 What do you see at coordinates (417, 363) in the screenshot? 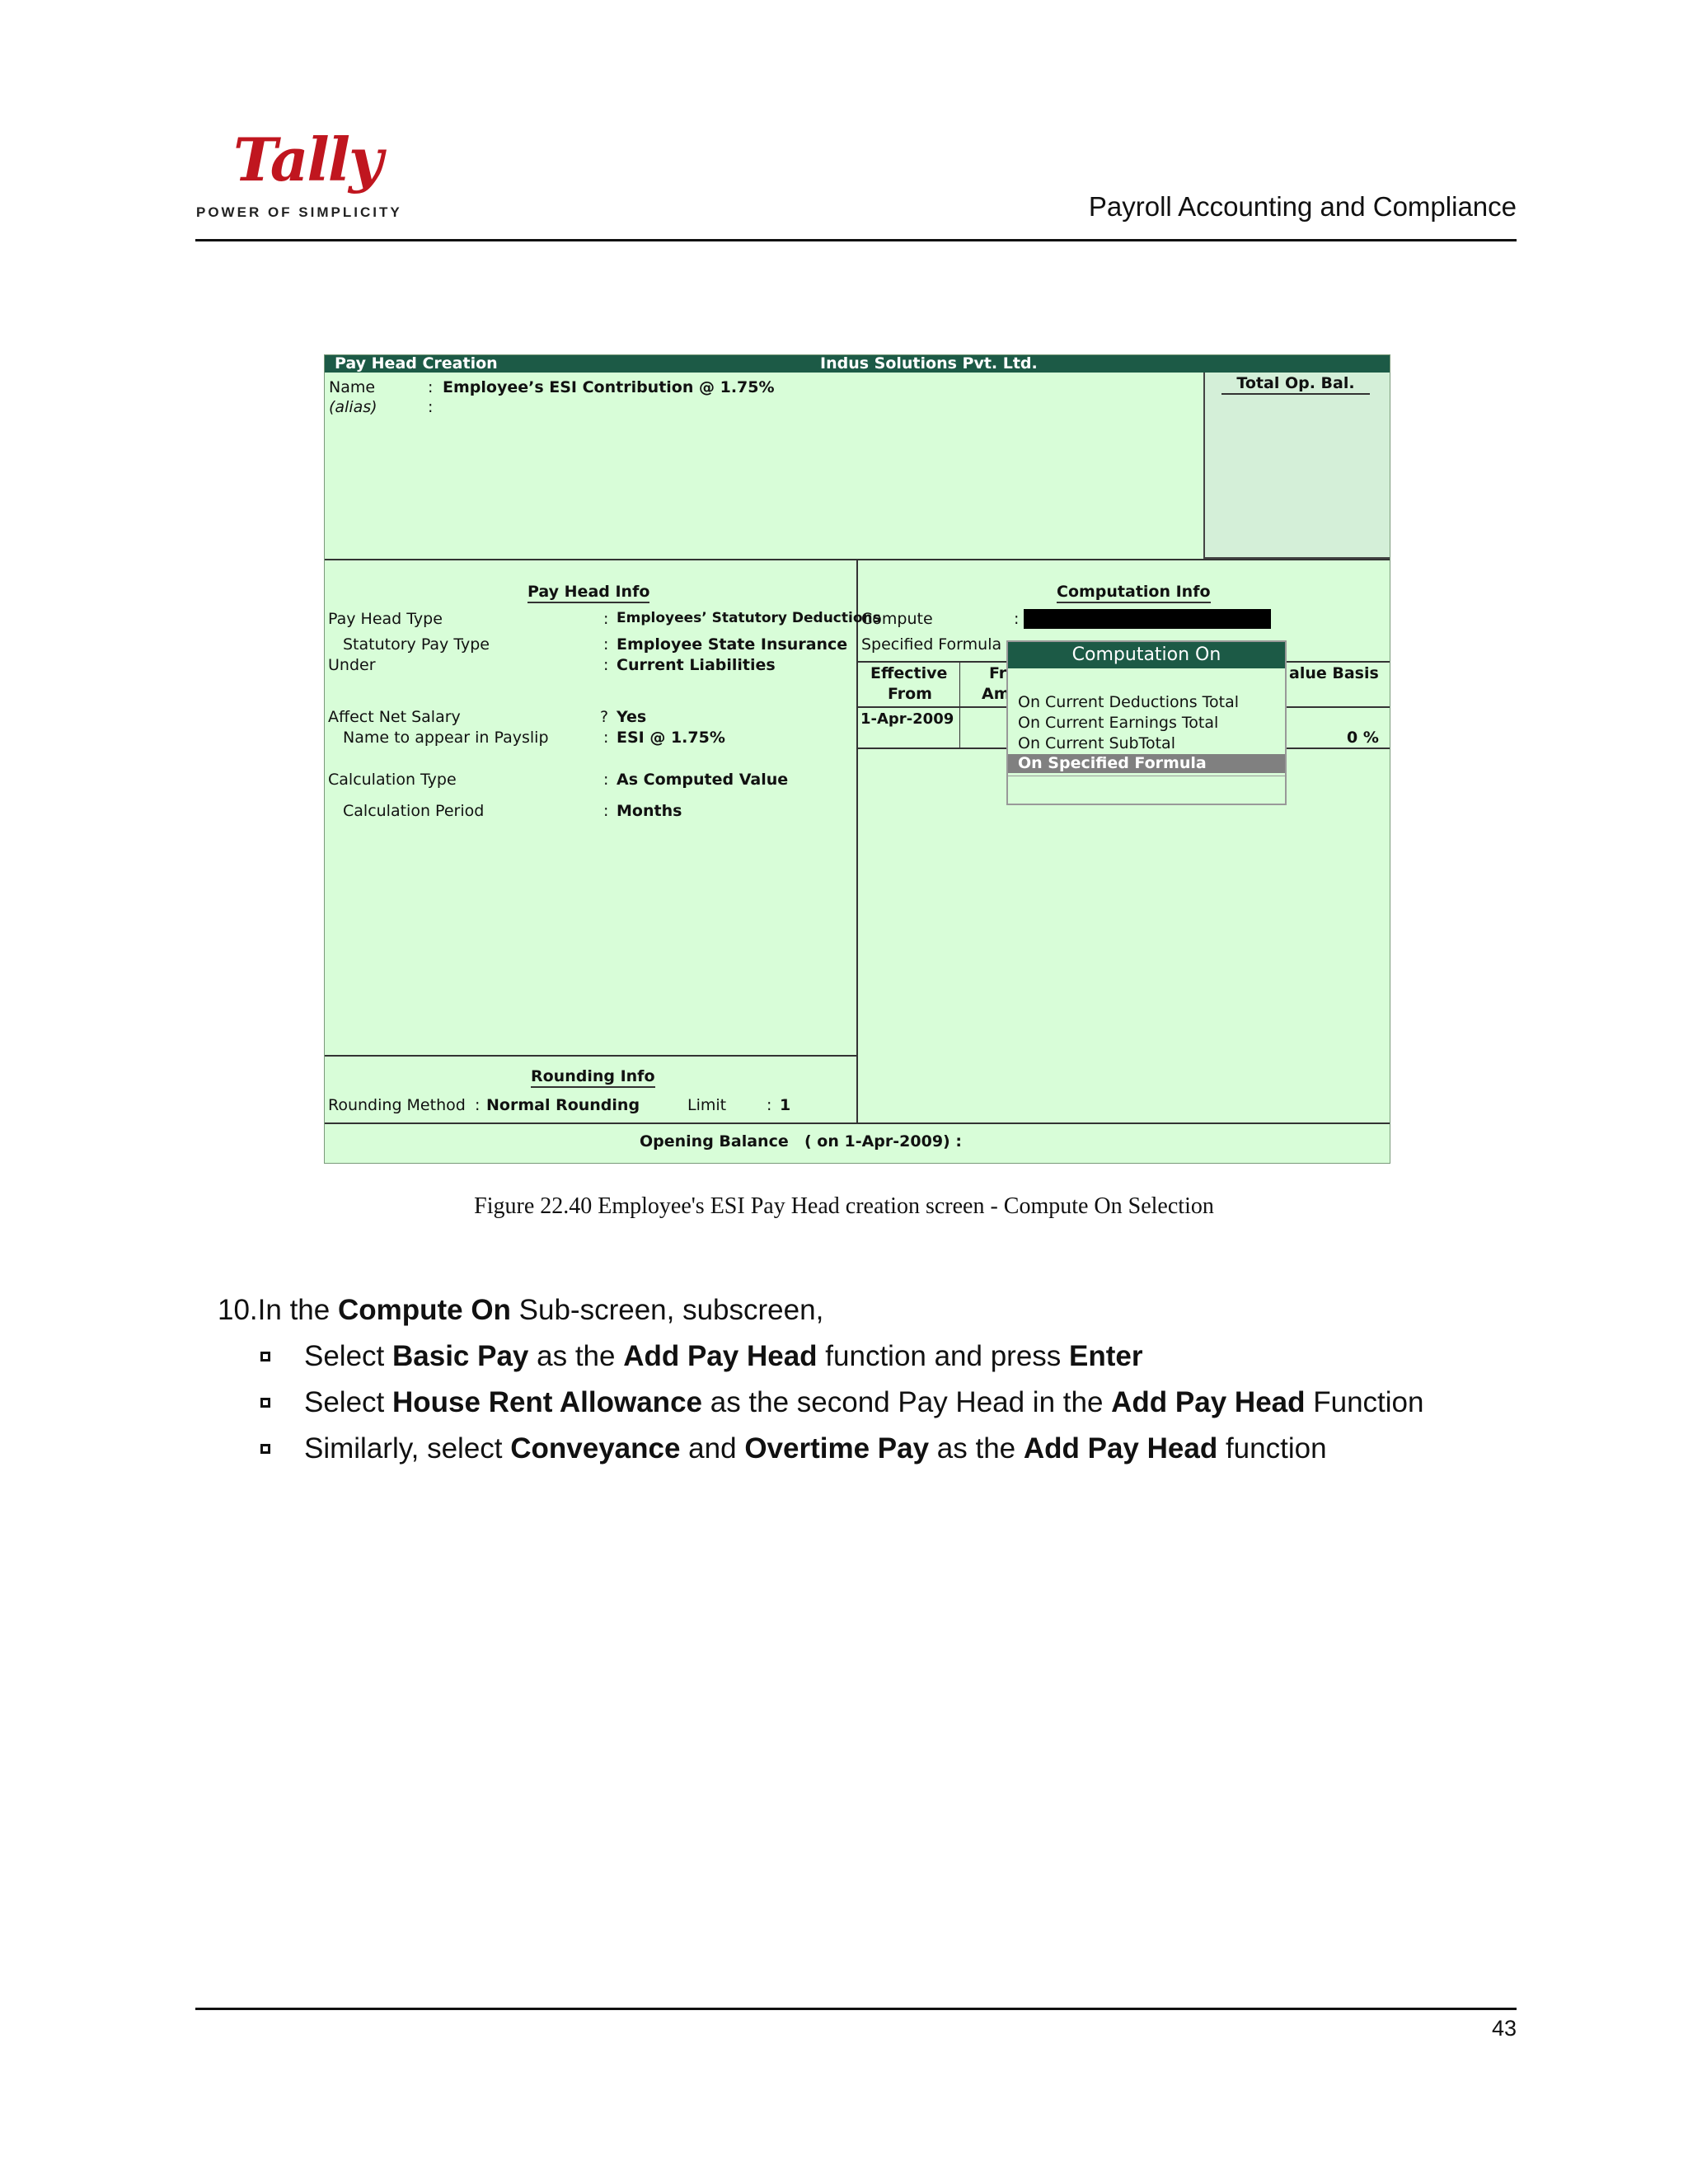
I see `screen-title: Pay Head Creation` at bounding box center [417, 363].